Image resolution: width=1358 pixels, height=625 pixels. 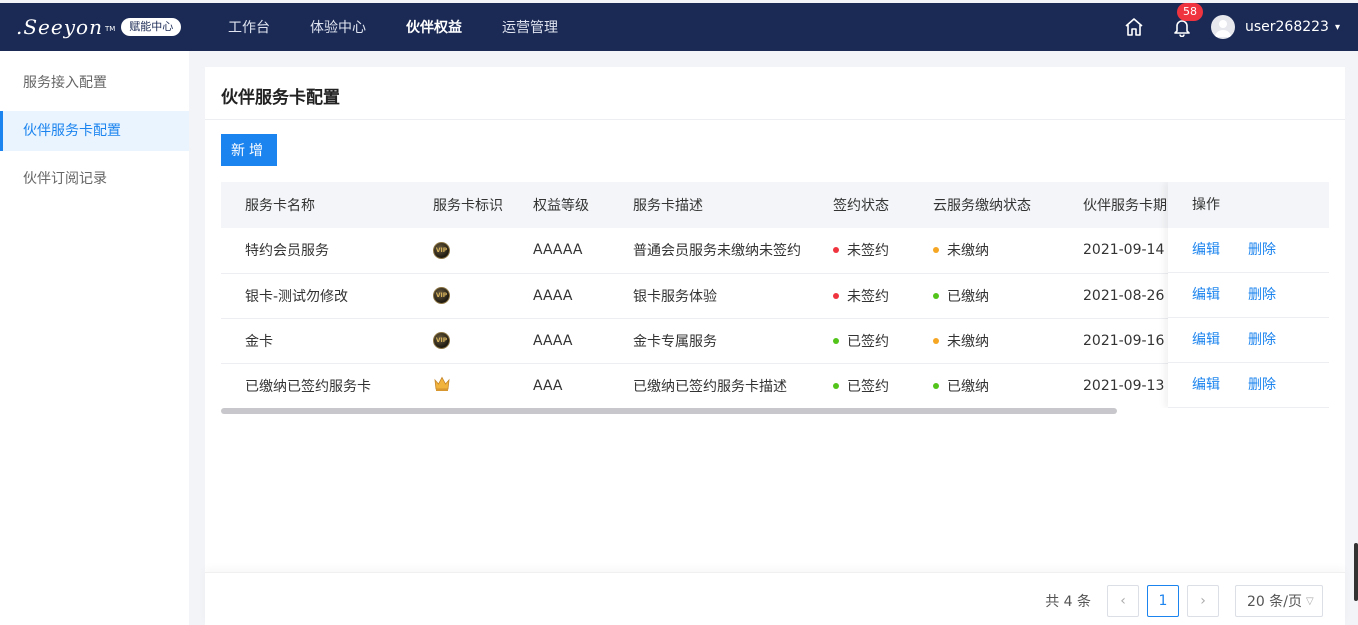 I want to click on chevron-right-icon: ›, so click(x=1203, y=601).